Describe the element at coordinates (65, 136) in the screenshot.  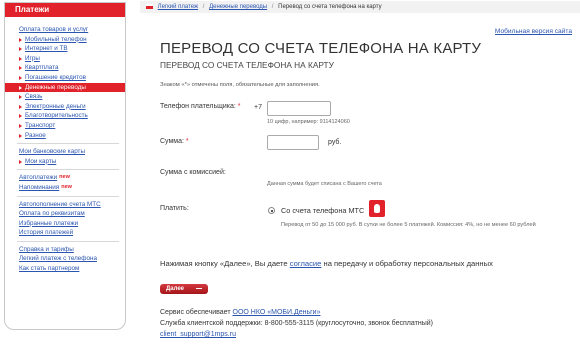
I see `sidebar-item: Разное` at that location.